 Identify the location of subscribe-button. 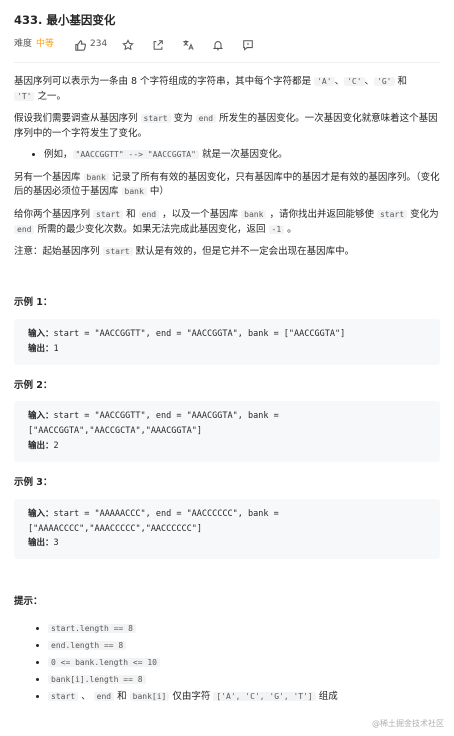
(218, 45).